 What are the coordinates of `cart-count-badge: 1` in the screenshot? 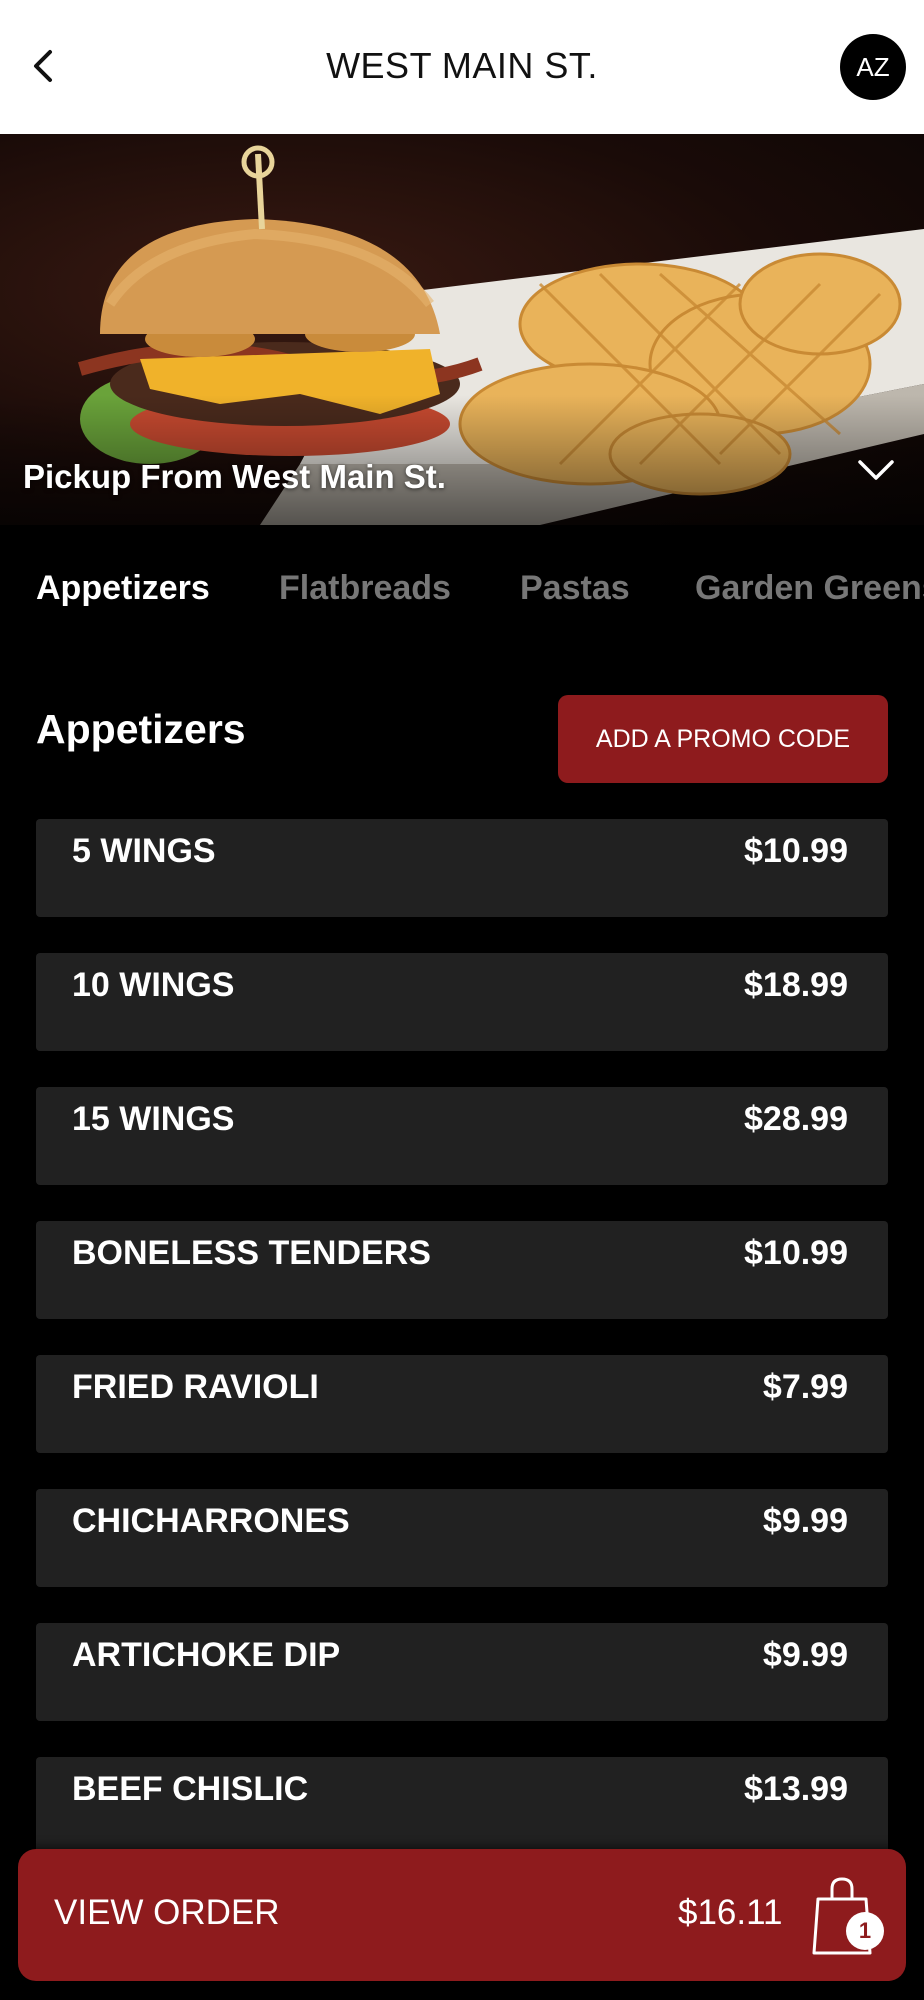 It's located at (865, 1931).